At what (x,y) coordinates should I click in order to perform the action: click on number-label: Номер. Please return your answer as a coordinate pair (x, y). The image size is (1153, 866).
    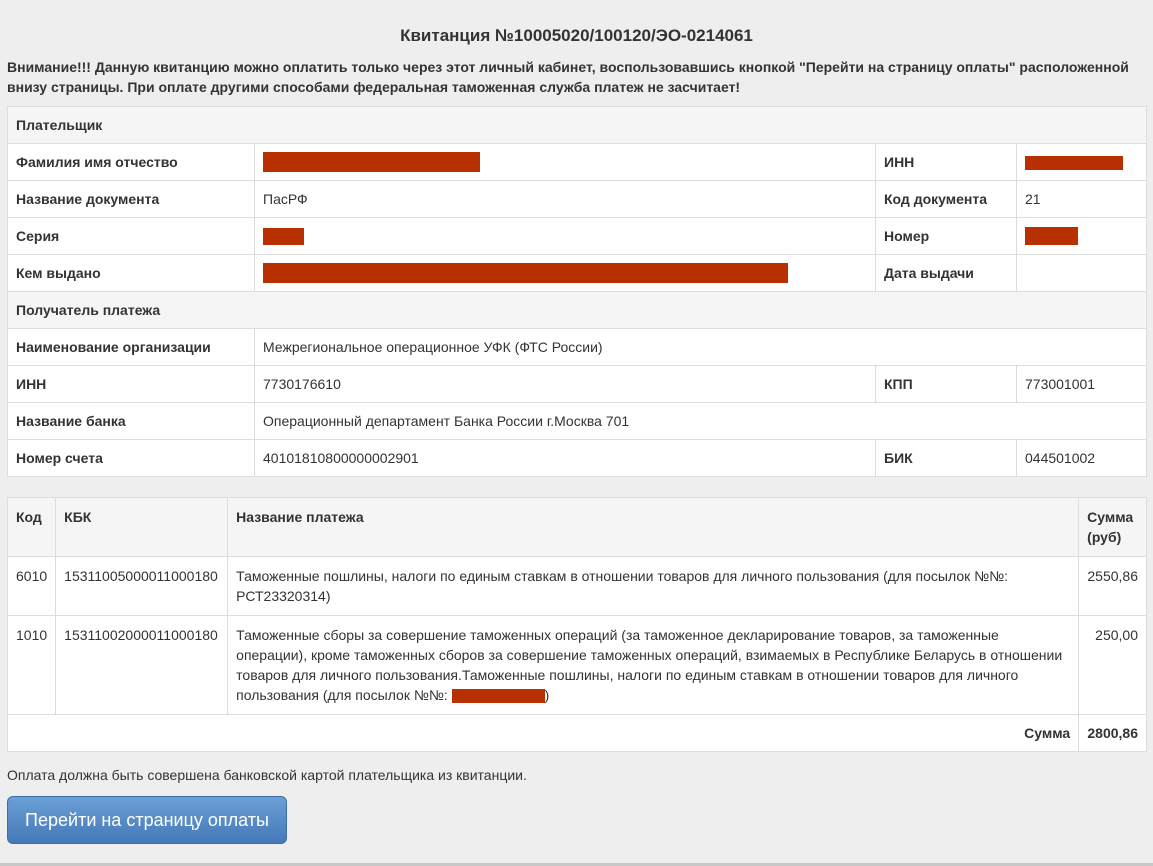
    Looking at the image, I should click on (946, 236).